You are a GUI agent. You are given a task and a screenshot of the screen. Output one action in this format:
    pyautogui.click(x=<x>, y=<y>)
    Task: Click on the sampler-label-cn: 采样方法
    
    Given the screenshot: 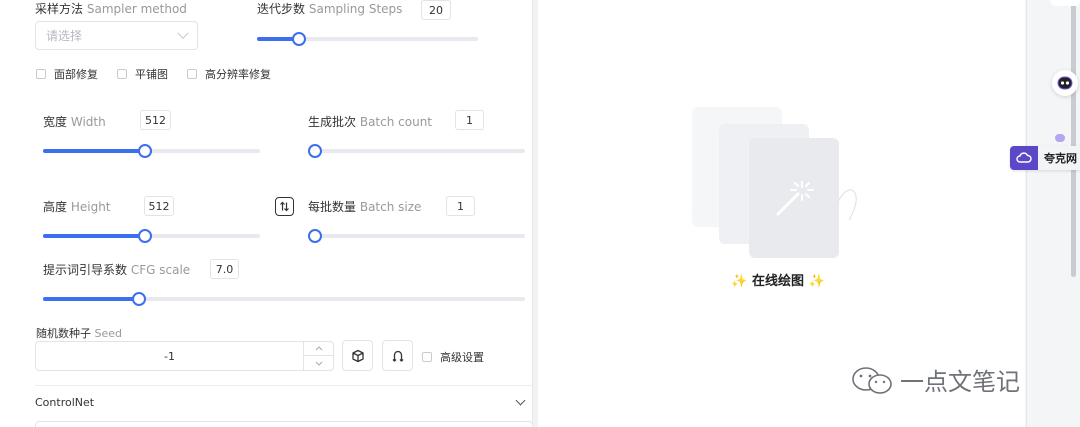 What is the action you would take?
    pyautogui.click(x=59, y=9)
    